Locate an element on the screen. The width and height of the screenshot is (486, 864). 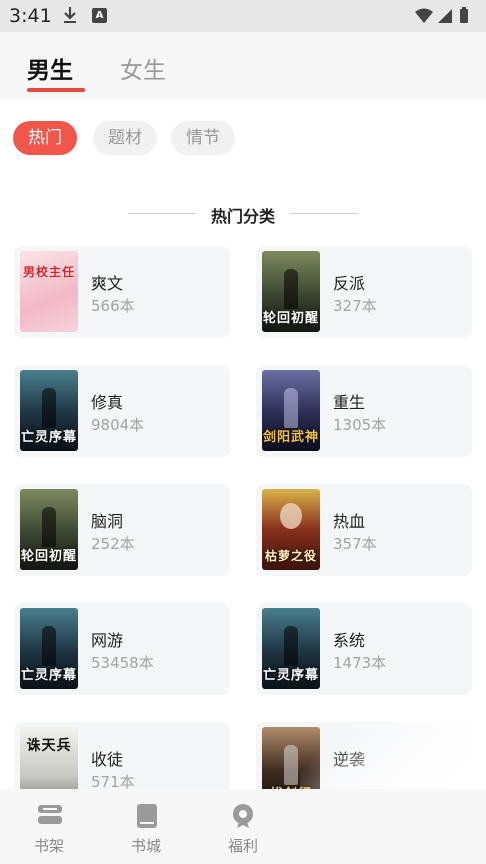
book-cover: 男校主任 is located at coordinates (49, 291).